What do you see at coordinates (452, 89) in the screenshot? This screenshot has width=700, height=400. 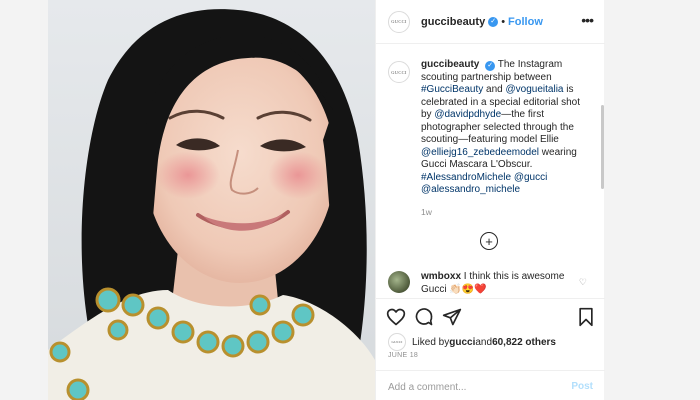 I see `hashtag-link: #GucciBeauty` at bounding box center [452, 89].